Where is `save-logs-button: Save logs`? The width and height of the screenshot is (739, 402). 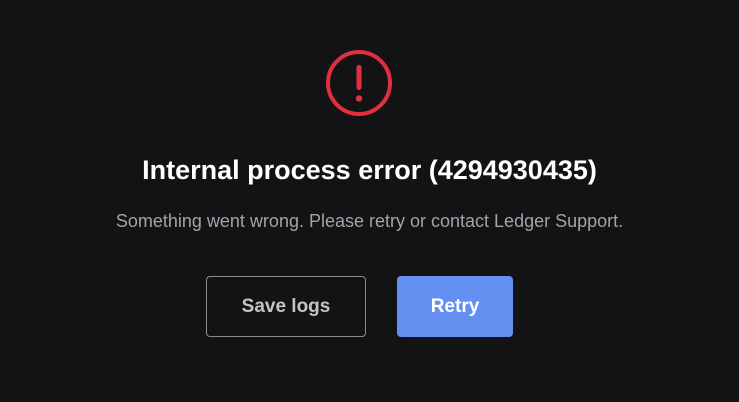
save-logs-button: Save logs is located at coordinates (286, 306).